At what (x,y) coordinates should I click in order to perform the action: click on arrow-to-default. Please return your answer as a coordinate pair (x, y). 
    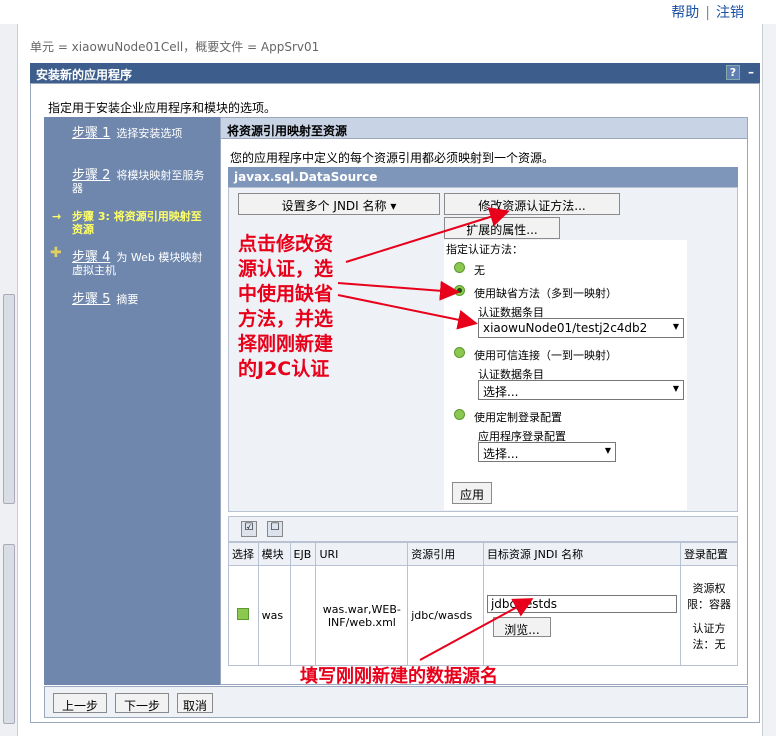
    Looking at the image, I should click on (398, 290).